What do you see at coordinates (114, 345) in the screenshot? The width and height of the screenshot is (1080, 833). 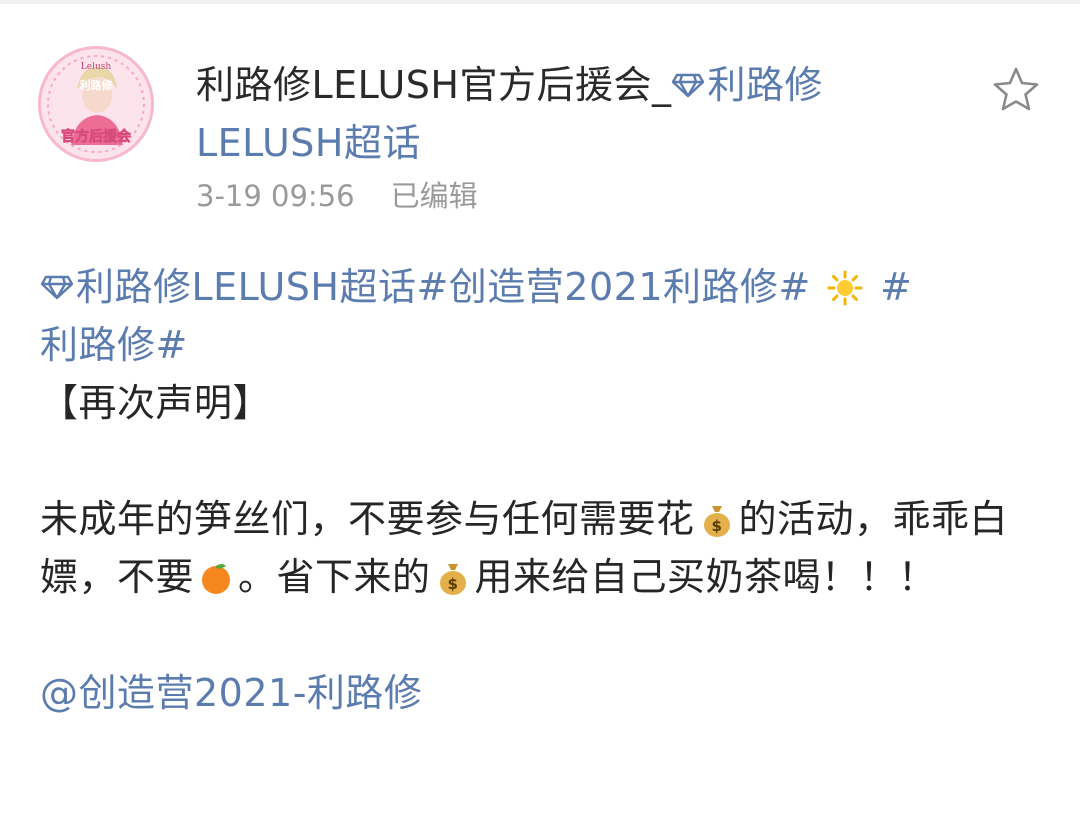 I see `hashtag-topic-2-text: 利路修#` at bounding box center [114, 345].